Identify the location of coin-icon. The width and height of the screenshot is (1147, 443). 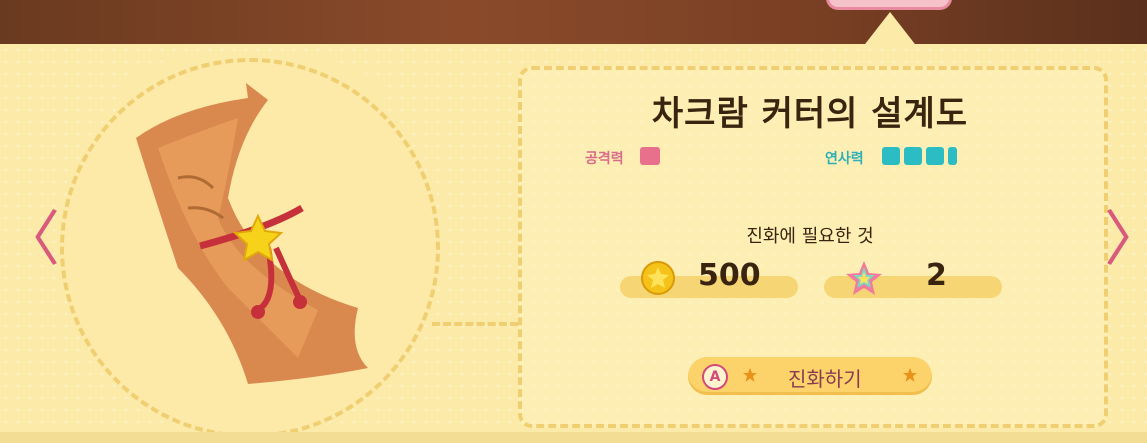
(658, 278).